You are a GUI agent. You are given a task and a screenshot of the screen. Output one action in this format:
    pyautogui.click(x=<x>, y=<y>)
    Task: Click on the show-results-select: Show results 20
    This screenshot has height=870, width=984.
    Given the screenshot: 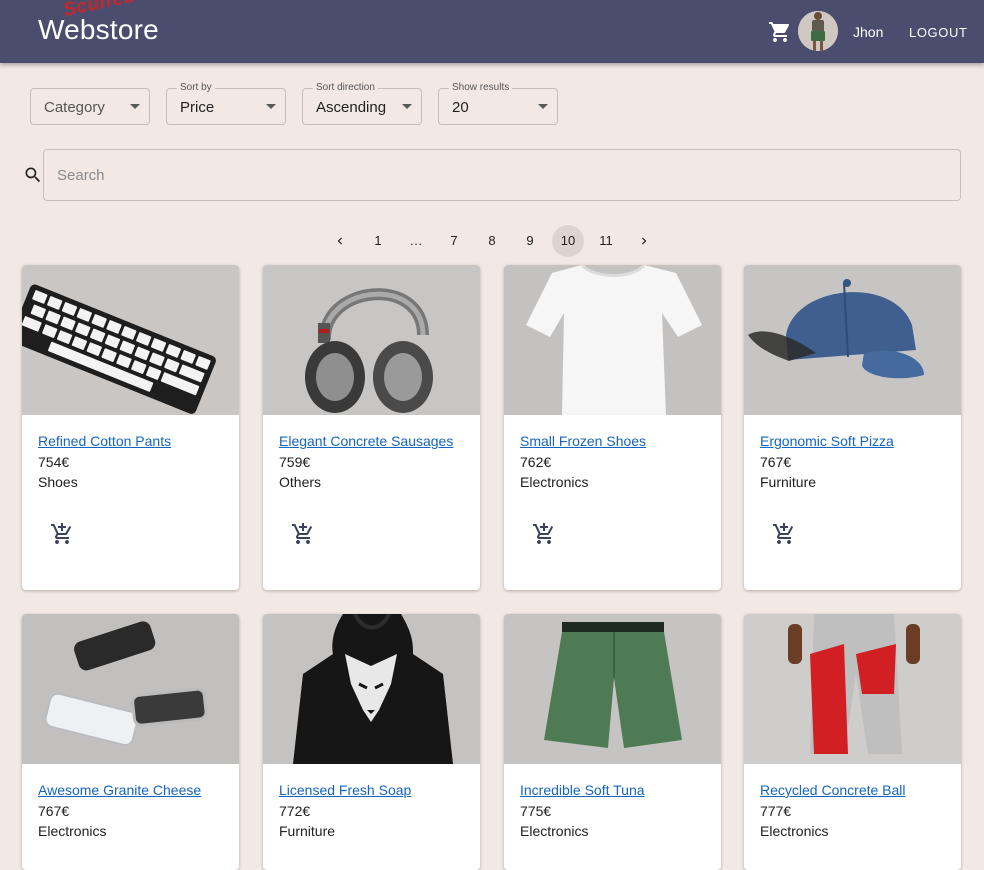 What is the action you would take?
    pyautogui.click(x=498, y=103)
    